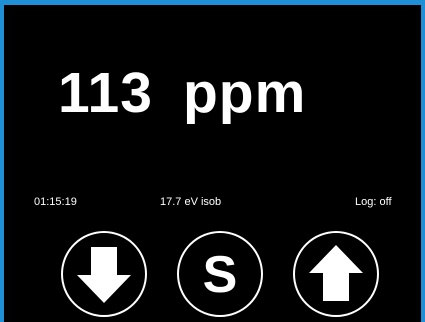  Describe the element at coordinates (191, 202) in the screenshot. I see `lamp-energy-status: 17.7 eV isob` at that location.